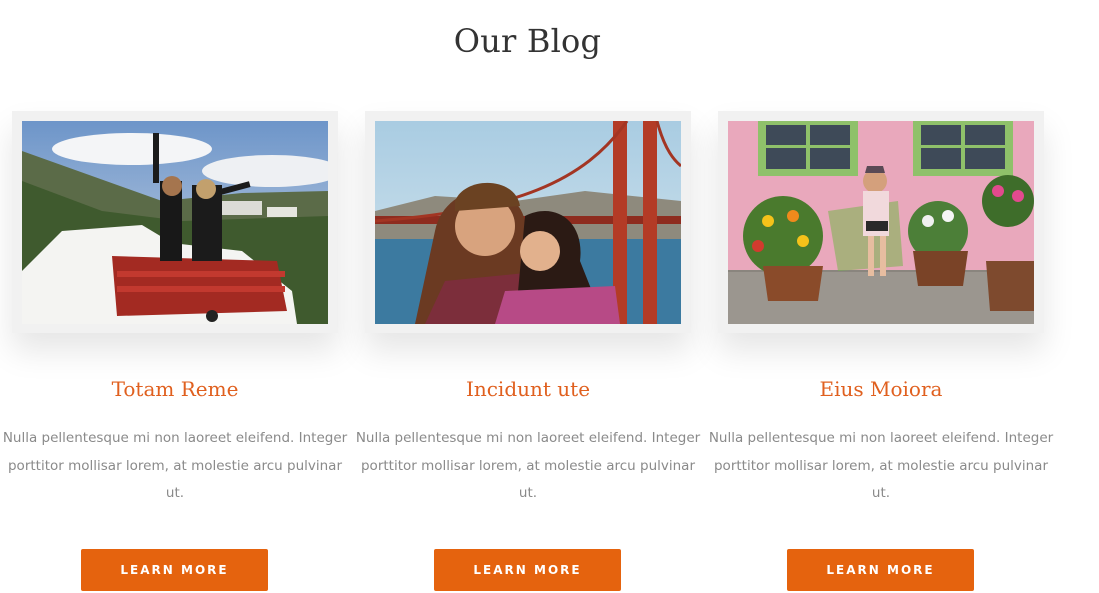 The image size is (1099, 593). I want to click on section-title: Our Blog, so click(527, 41).